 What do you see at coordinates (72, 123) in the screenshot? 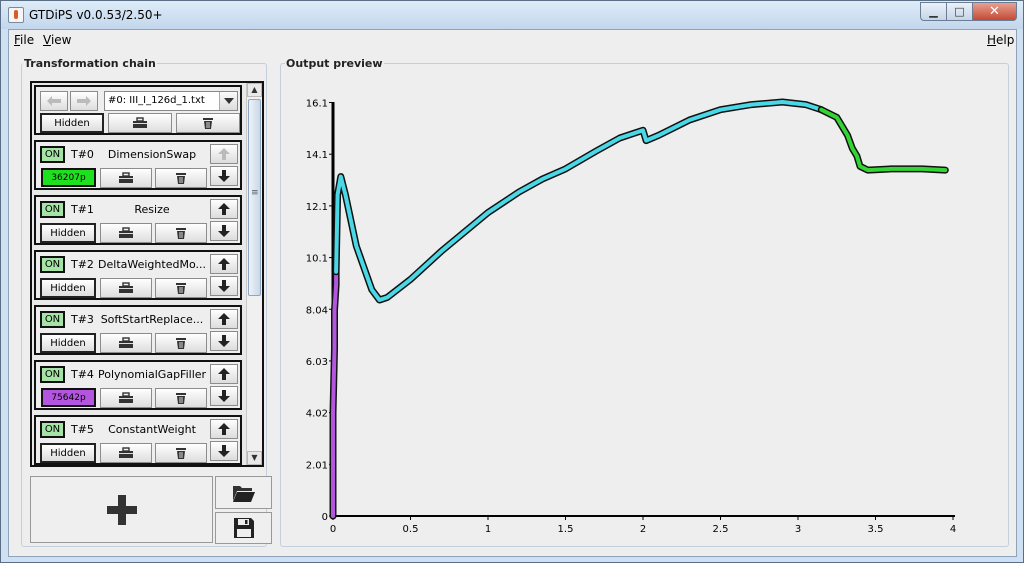
I see `source-hidden-button: Hidden` at bounding box center [72, 123].